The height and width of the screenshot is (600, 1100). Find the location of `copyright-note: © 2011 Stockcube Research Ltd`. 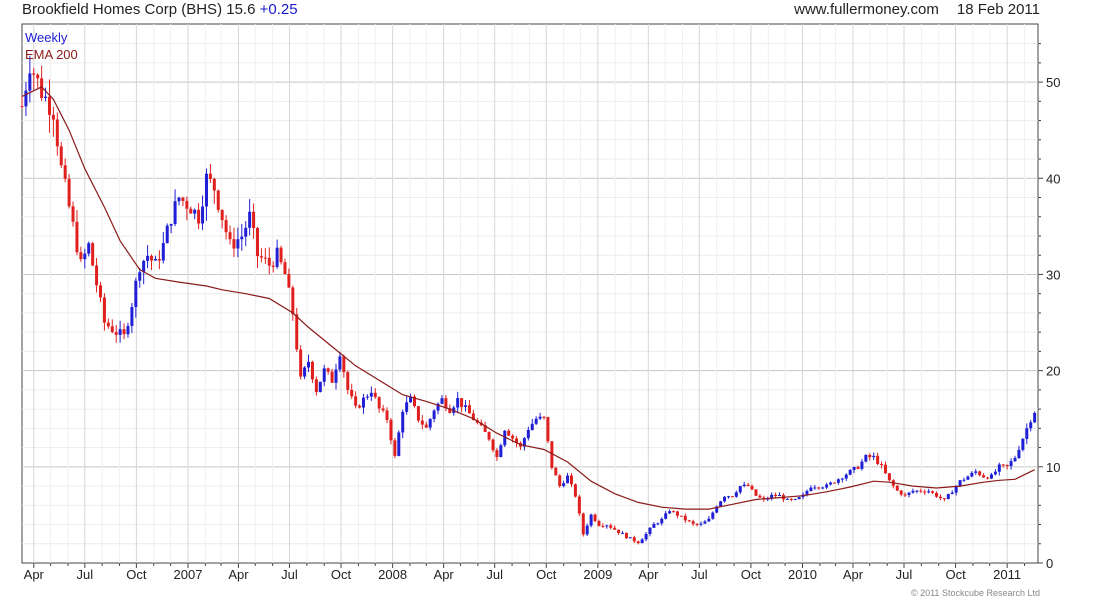

copyright-note: © 2011 Stockcube Research Ltd is located at coordinates (975, 593).